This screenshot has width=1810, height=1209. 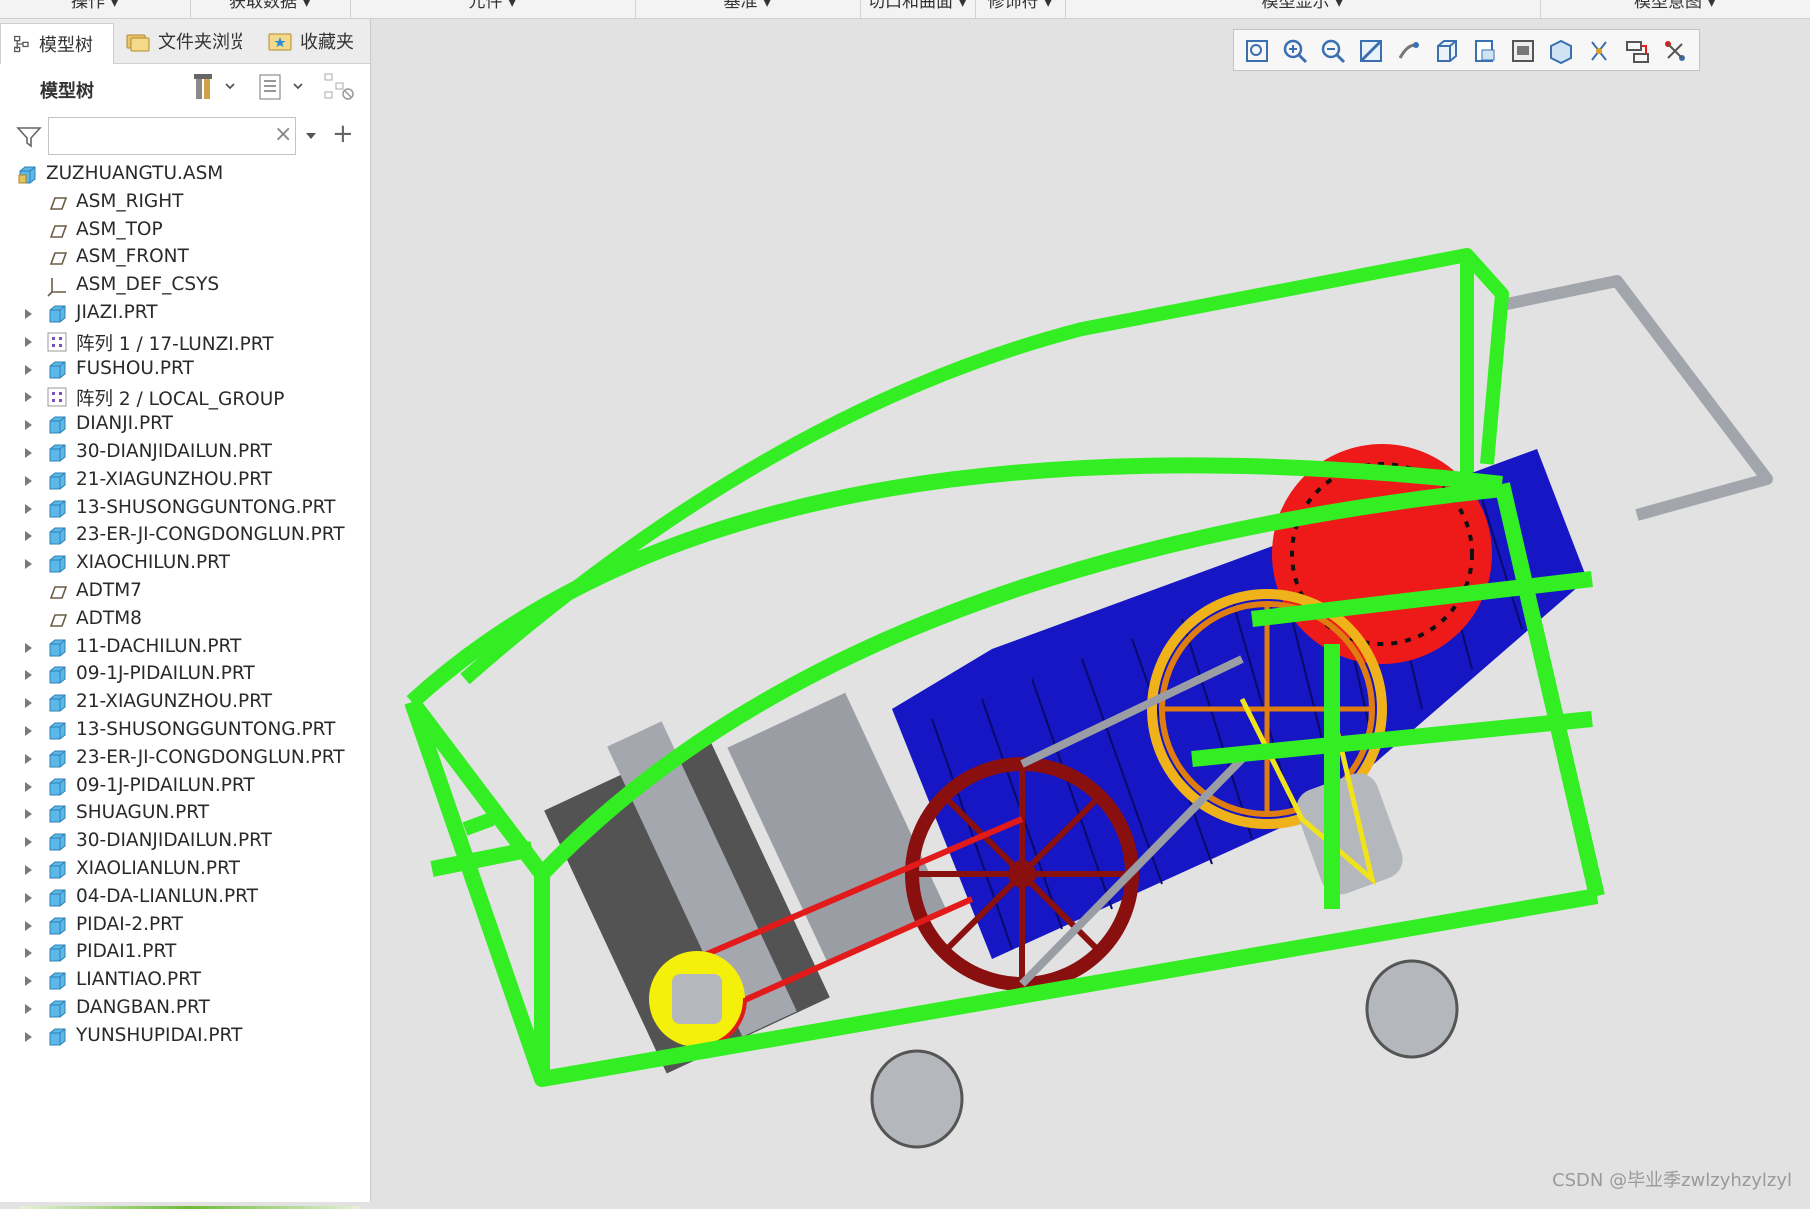 I want to click on tree-row-label: SHUAGUN.PRT, so click(x=143, y=813).